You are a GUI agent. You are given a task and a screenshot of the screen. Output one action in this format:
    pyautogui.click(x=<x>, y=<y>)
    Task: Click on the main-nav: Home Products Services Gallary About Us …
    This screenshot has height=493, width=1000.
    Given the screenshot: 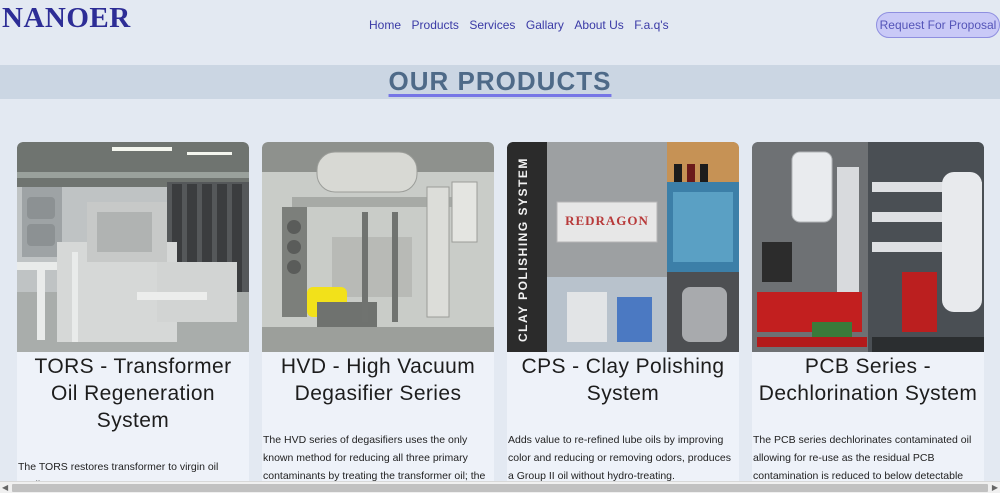 What is the action you would take?
    pyautogui.click(x=524, y=25)
    